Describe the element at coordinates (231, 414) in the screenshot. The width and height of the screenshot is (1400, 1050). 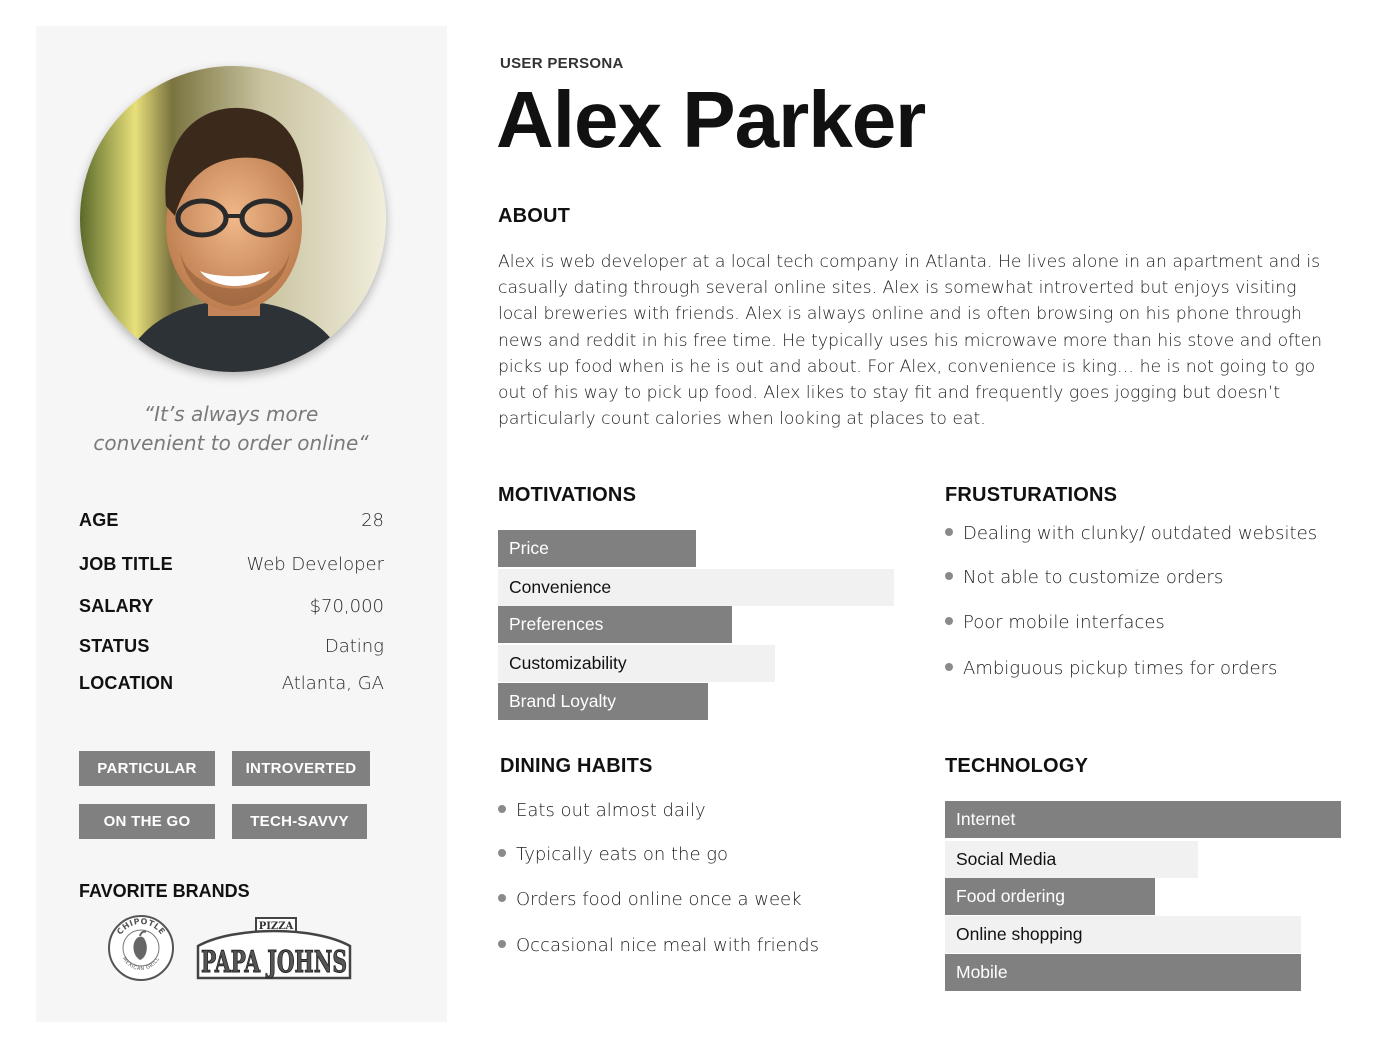
I see `quote-line-1: “It’s always more` at that location.